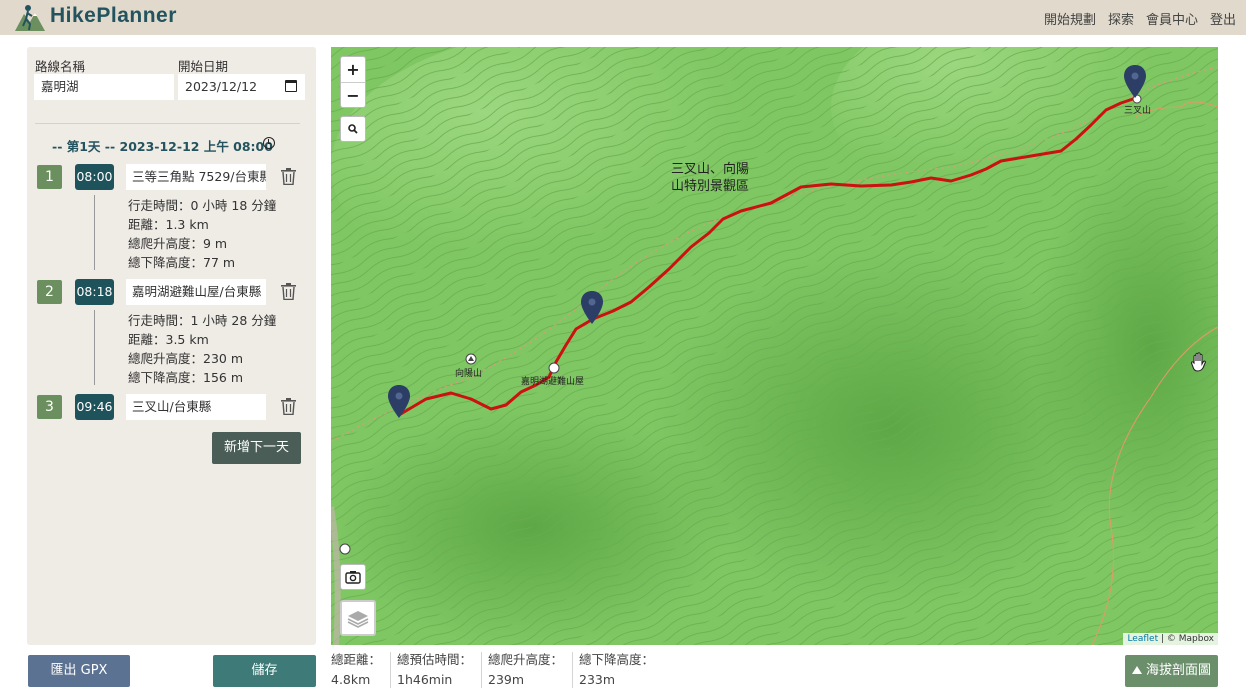 The height and width of the screenshot is (699, 1246). Describe the element at coordinates (356, 670) in the screenshot. I see `stat-total-distance: 總距離： 4.8km` at that location.